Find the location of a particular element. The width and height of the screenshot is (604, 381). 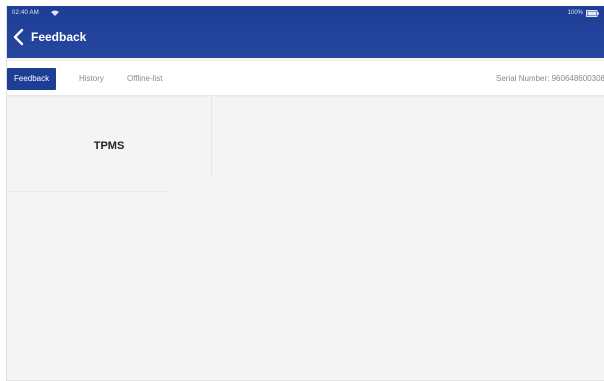

battery-icon is located at coordinates (592, 13).